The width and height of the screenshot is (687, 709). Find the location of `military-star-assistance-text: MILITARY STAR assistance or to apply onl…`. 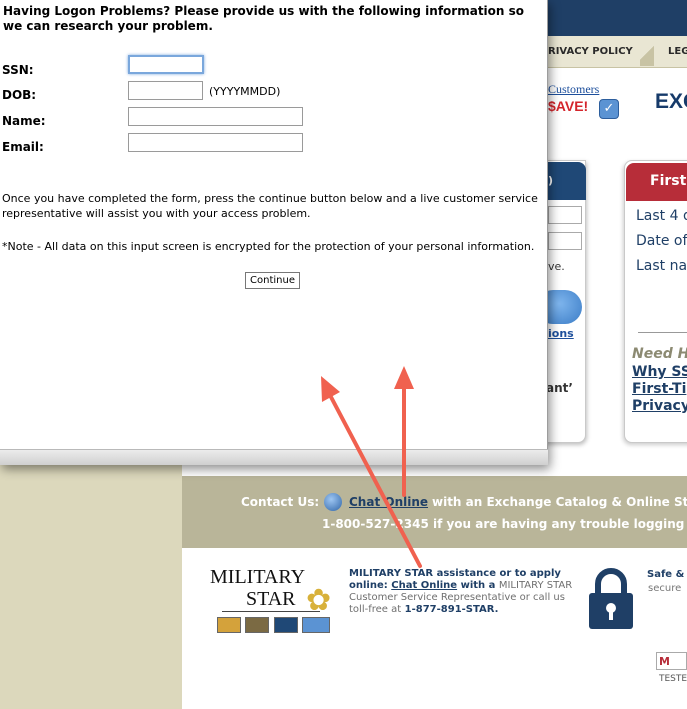

military-star-assistance-text: MILITARY STAR assistance or to apply onl… is located at coordinates (465, 592).